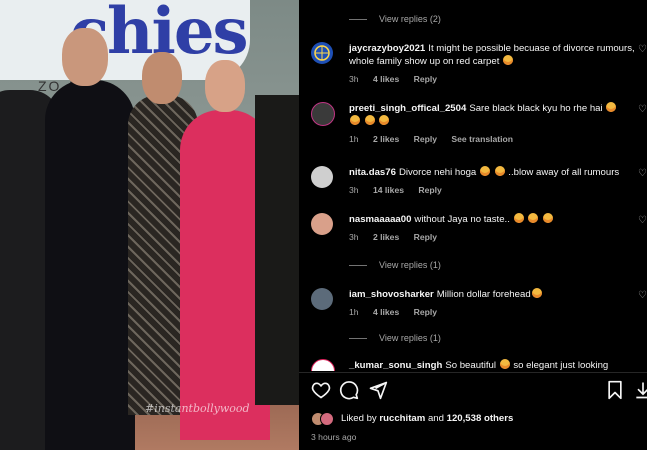 The image size is (647, 450). Describe the element at coordinates (225, 86) in the screenshot. I see `person-4-head` at that location.